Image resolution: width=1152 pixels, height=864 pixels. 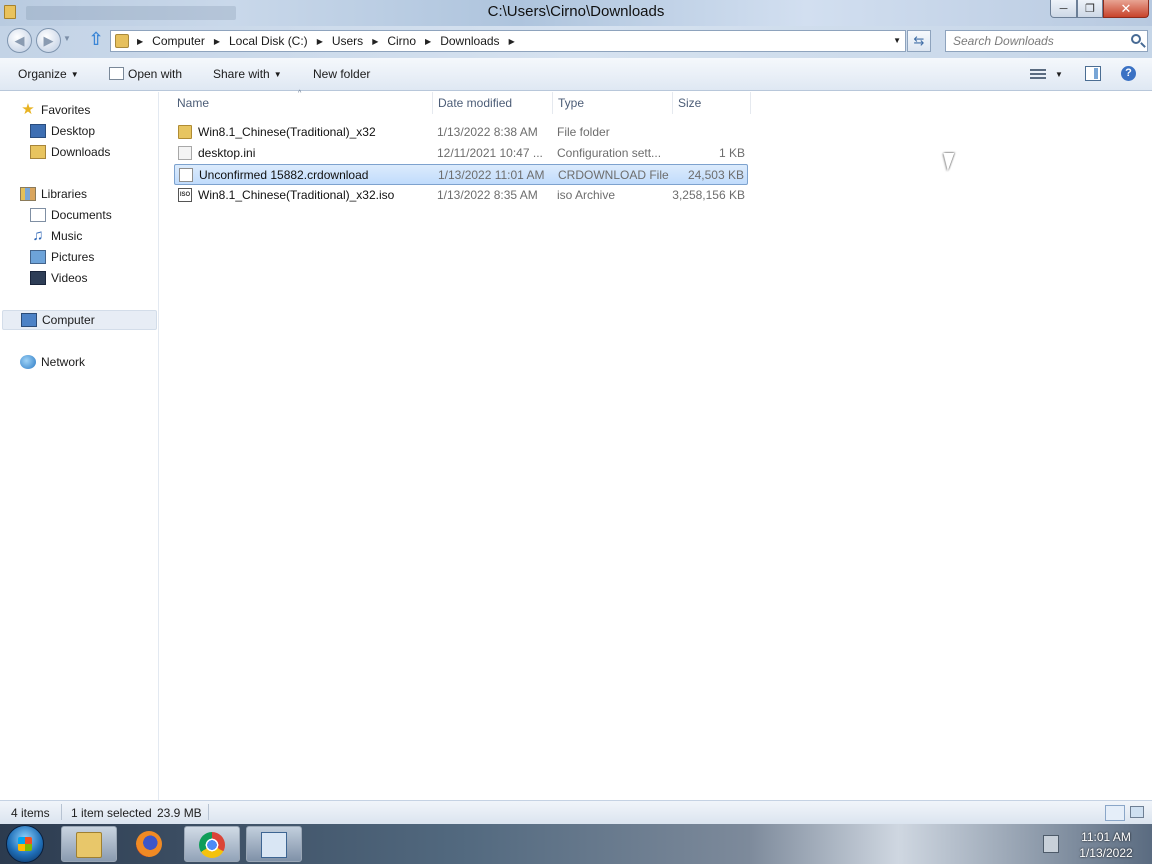 What do you see at coordinates (185, 153) in the screenshot?
I see `config-file-icon` at bounding box center [185, 153].